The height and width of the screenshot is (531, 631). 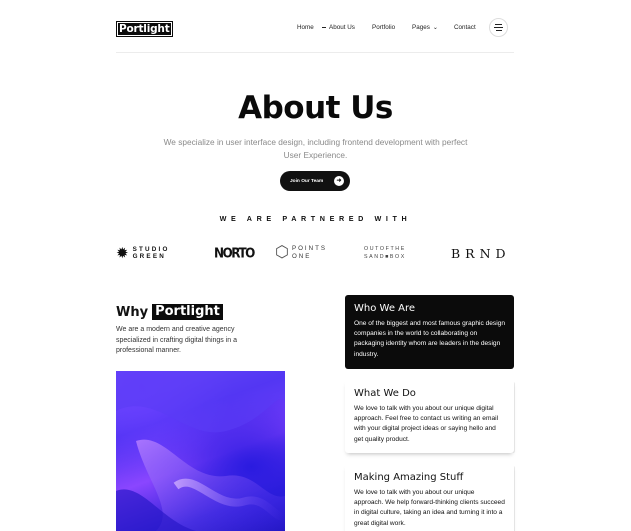 I want to click on partner-logo-text: GREEN, so click(x=149, y=256).